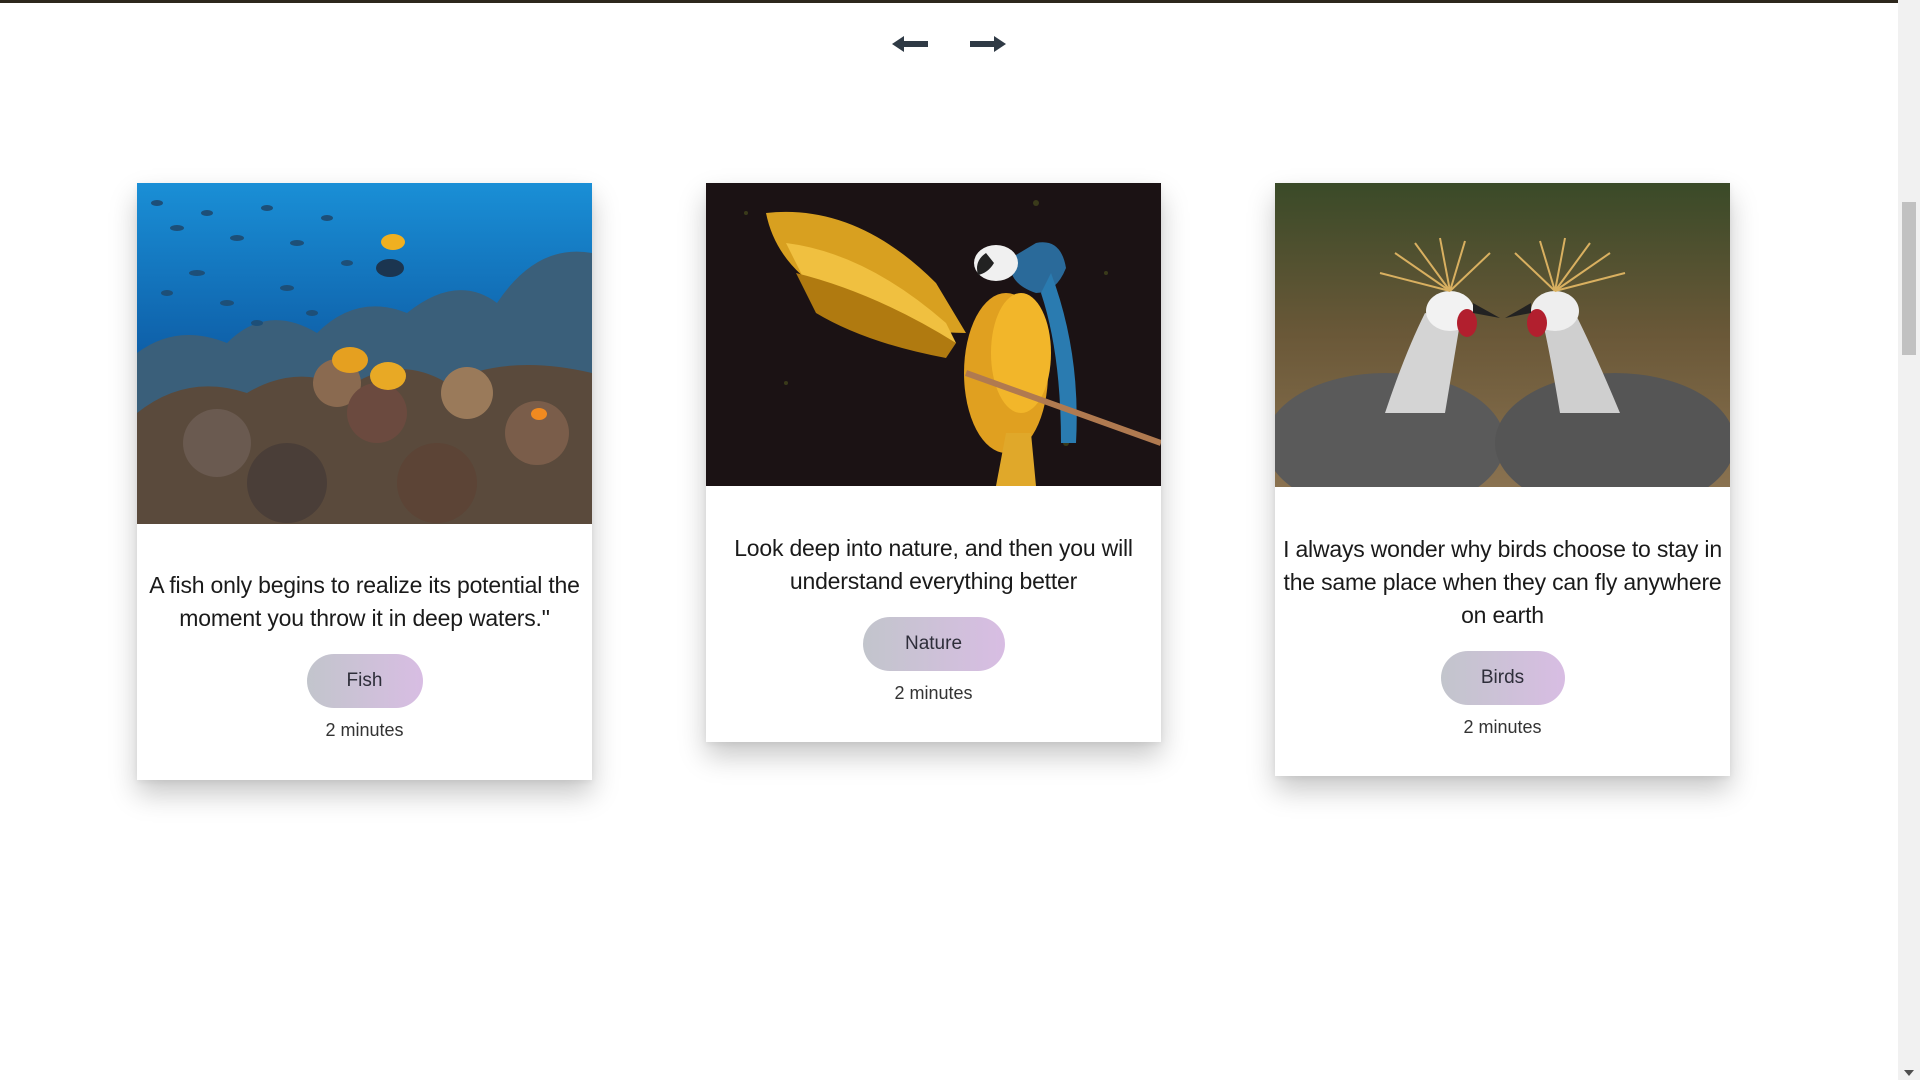 The height and width of the screenshot is (1080, 1920). I want to click on carousel-navigation, so click(950, 44).